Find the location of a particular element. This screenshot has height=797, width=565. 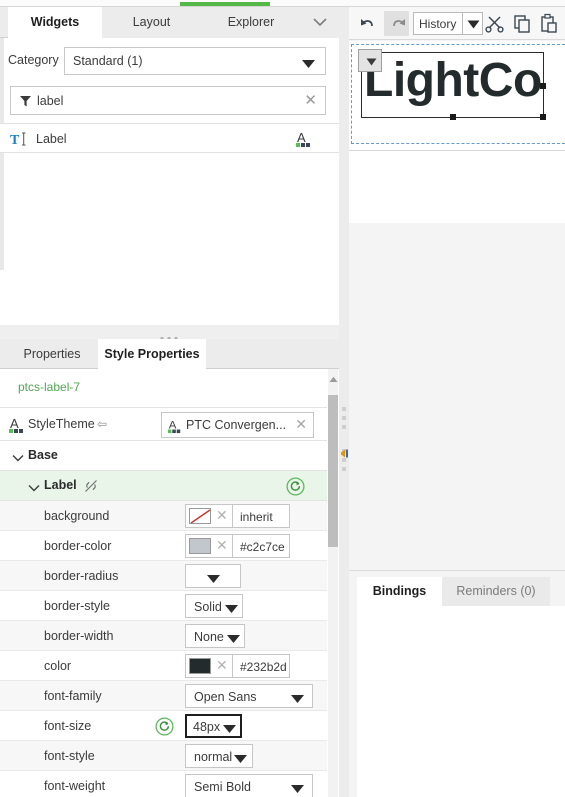

property-dropdown: 48px is located at coordinates (213, 726).